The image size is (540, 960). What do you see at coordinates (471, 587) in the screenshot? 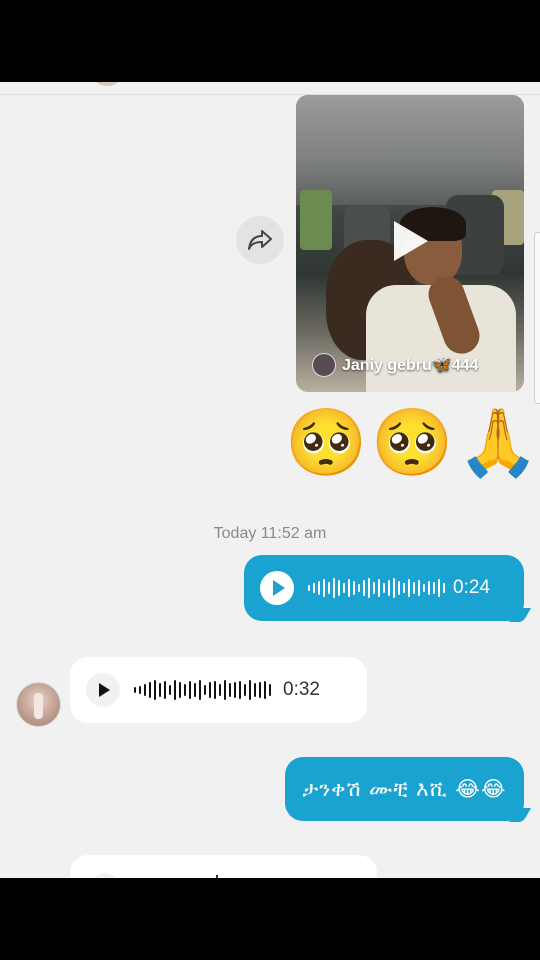
I see `voice-duration: 0:24` at bounding box center [471, 587].